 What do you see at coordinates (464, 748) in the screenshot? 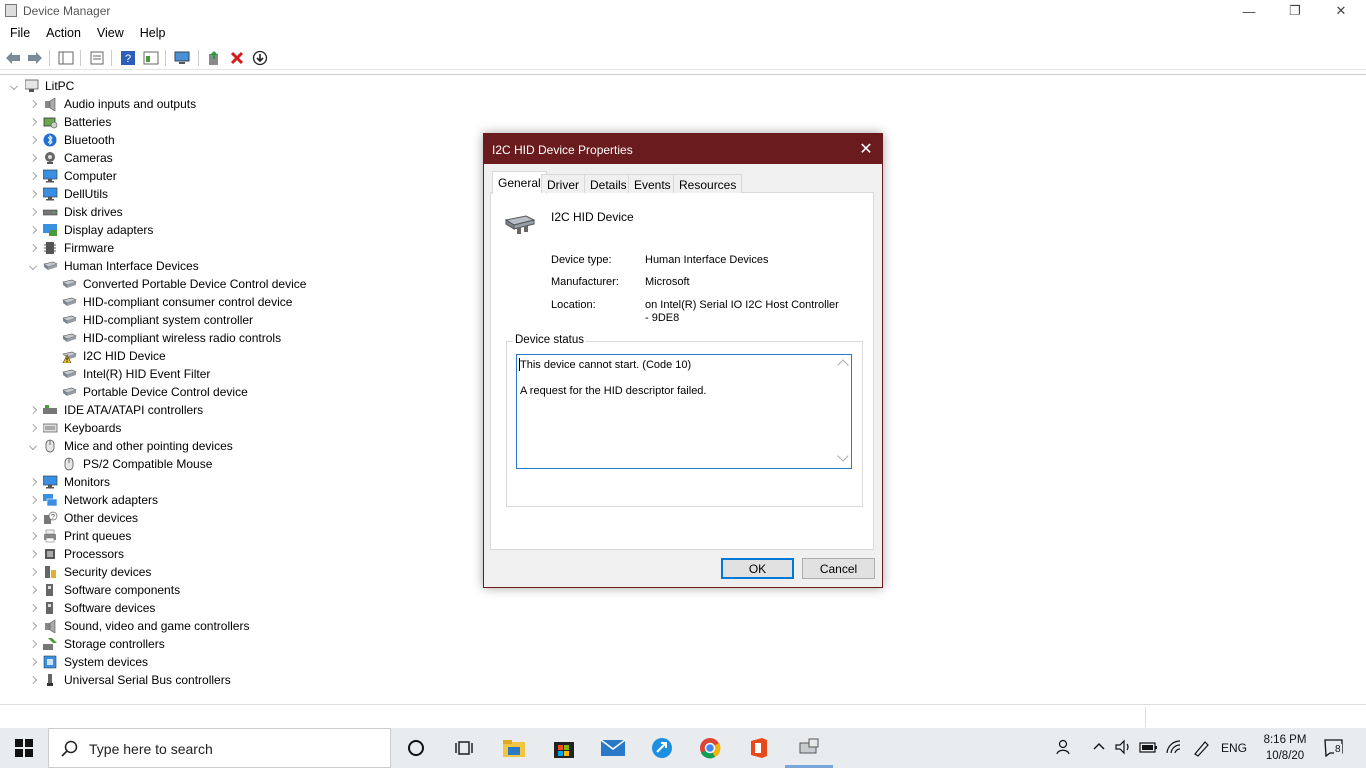
I see `task-view-button` at bounding box center [464, 748].